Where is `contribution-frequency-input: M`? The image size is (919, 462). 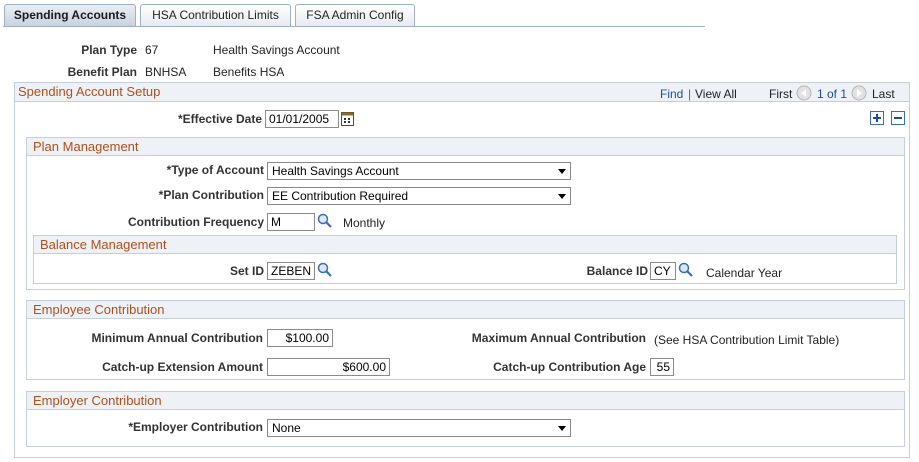
contribution-frequency-input: M is located at coordinates (291, 222).